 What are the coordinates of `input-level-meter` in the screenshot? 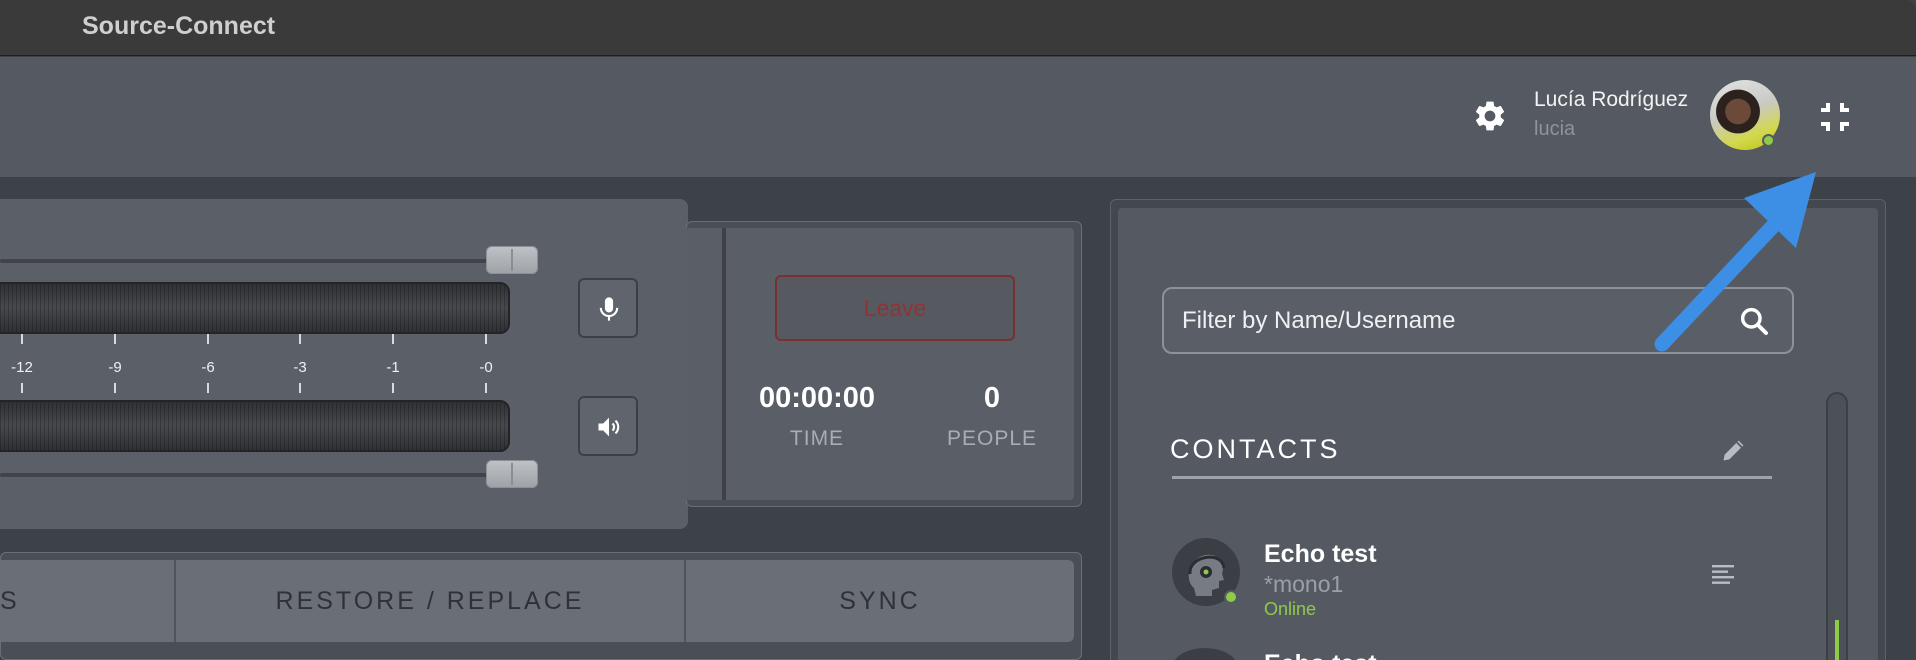 It's located at (255, 308).